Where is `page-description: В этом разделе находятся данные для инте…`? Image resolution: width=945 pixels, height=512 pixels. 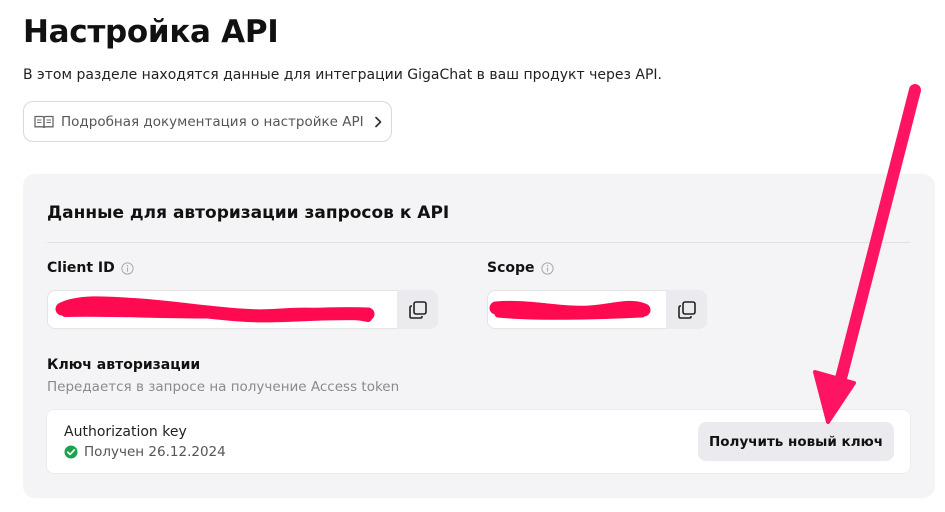 page-description: В этом разделе находятся данные для инте… is located at coordinates (342, 75).